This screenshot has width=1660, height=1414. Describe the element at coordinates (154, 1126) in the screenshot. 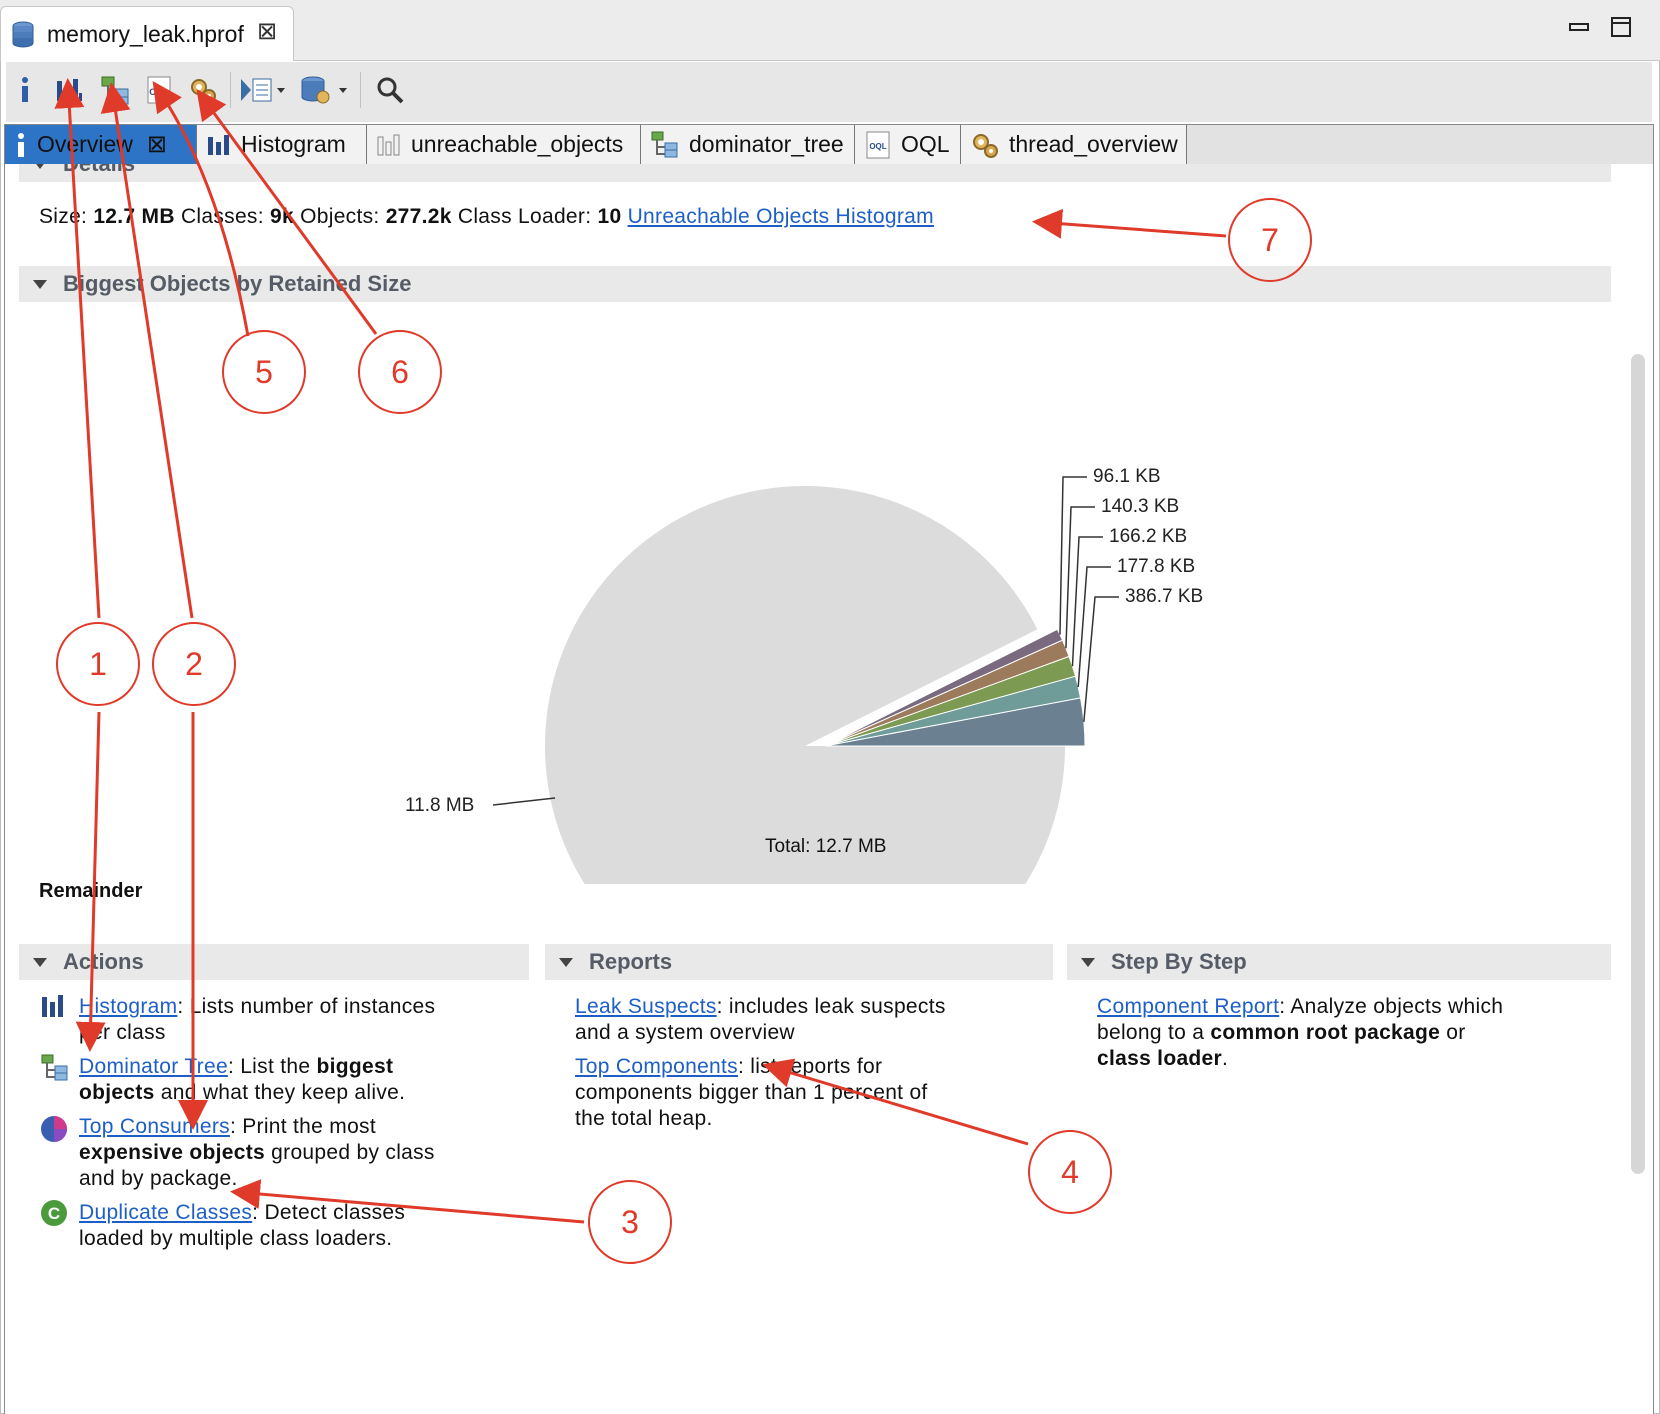

I see `top-consumers-link: Top Consumers` at that location.